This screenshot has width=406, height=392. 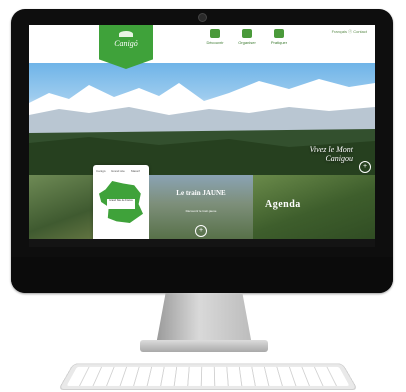 What do you see at coordinates (279, 42) in the screenshot?
I see `nav-label: Pratiquer` at bounding box center [279, 42].